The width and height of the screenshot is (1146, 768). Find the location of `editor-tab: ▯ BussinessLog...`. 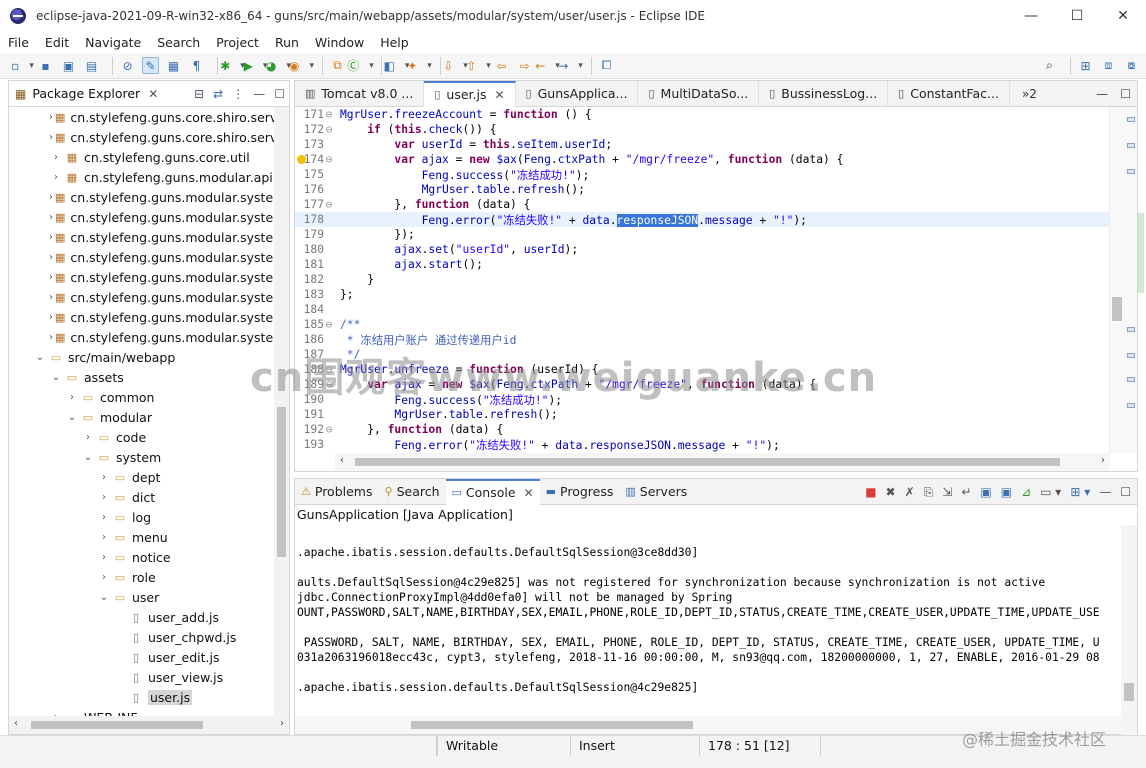

editor-tab: ▯ BussinessLog... is located at coordinates (824, 93).